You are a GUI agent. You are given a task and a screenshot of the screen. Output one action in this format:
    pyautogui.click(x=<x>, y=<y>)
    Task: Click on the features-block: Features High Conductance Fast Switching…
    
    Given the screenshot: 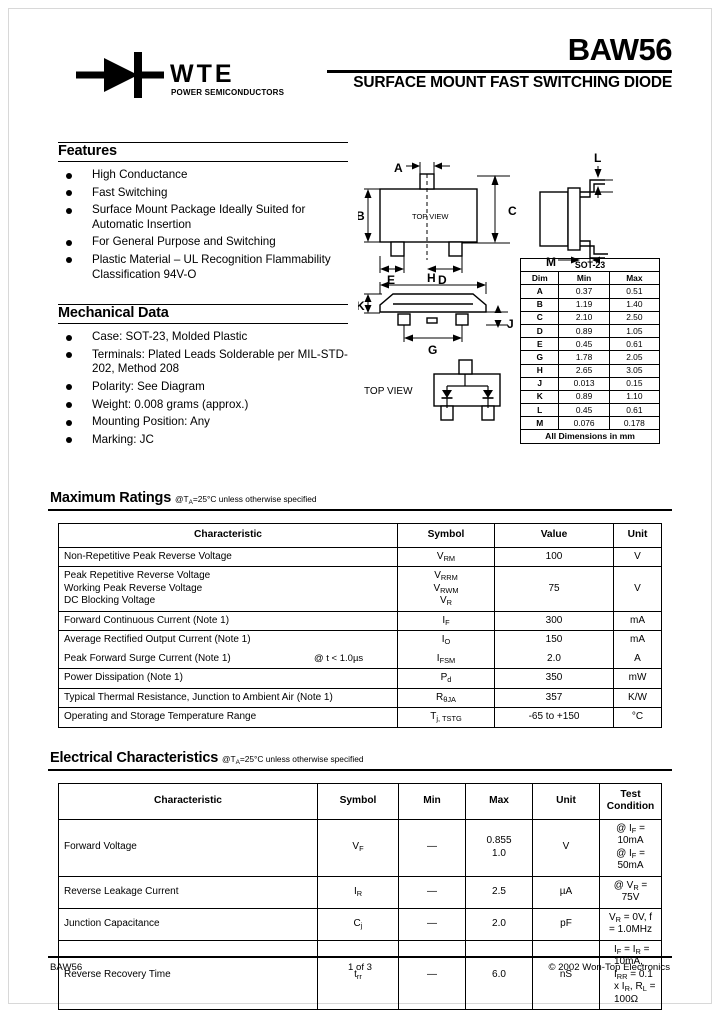 What is the action you would take?
    pyautogui.click(x=203, y=212)
    